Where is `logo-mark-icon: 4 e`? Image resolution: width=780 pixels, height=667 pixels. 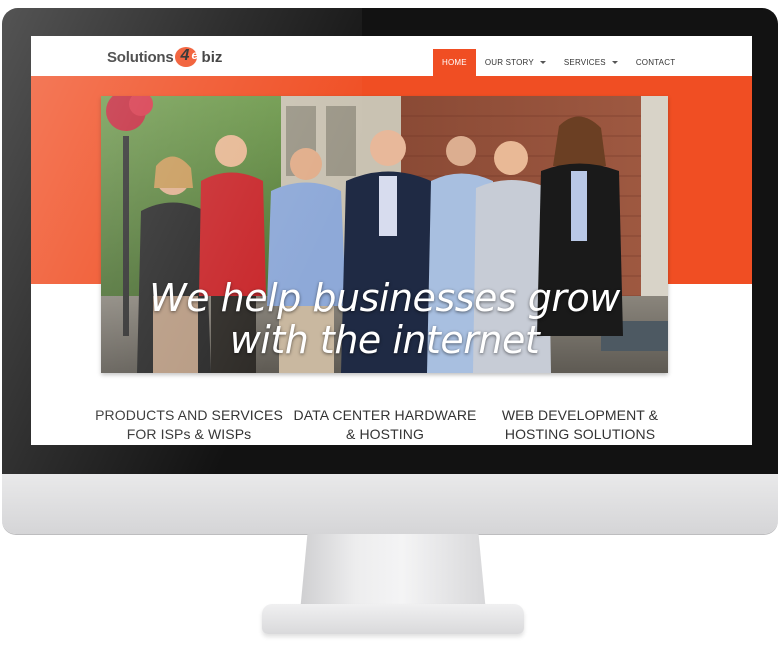 logo-mark-icon: 4 e is located at coordinates (188, 57).